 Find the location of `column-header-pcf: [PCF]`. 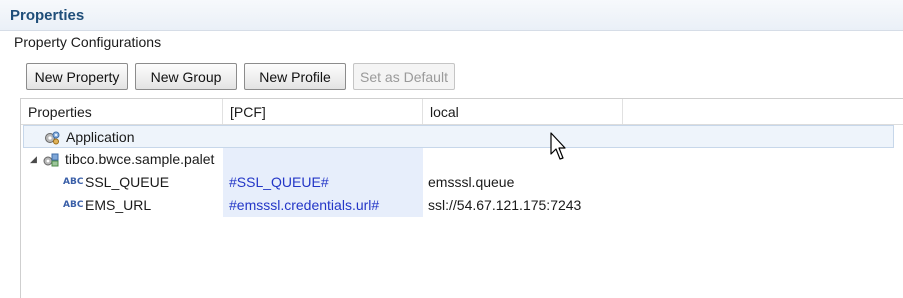

column-header-pcf: [PCF] is located at coordinates (323, 111).